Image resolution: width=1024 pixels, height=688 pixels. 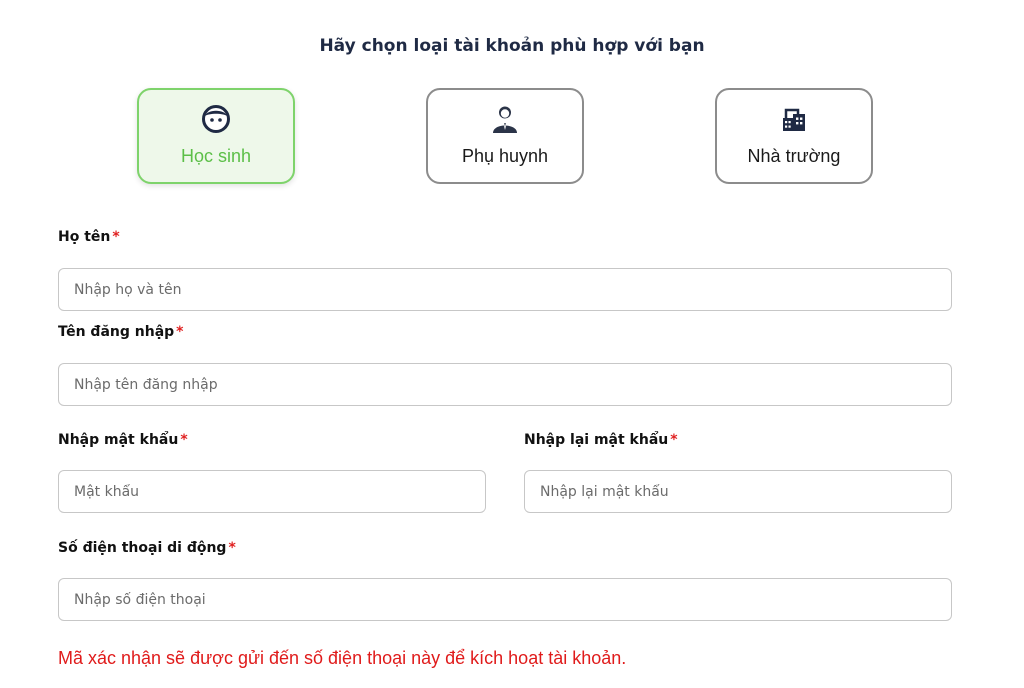 What do you see at coordinates (116, 332) in the screenshot?
I see `username-label-text: Tên đăng nhập` at bounding box center [116, 332].